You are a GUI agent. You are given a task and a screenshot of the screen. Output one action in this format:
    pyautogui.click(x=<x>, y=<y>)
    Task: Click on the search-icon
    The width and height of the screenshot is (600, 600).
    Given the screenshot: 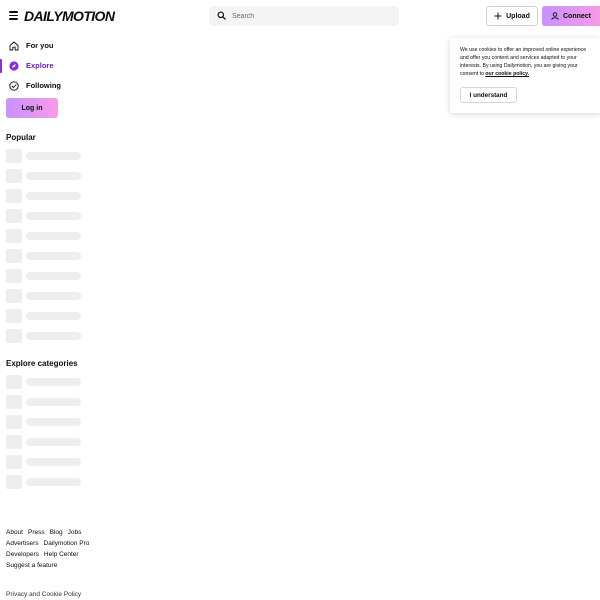 What is the action you would take?
    pyautogui.click(x=221, y=15)
    